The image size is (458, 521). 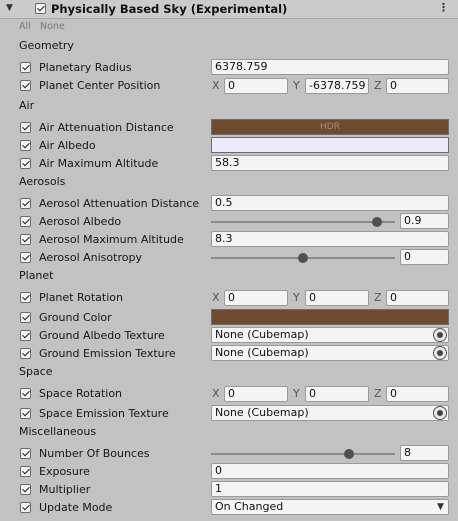 I want to click on planet-rotation-y-label: Y, so click(x=296, y=297).